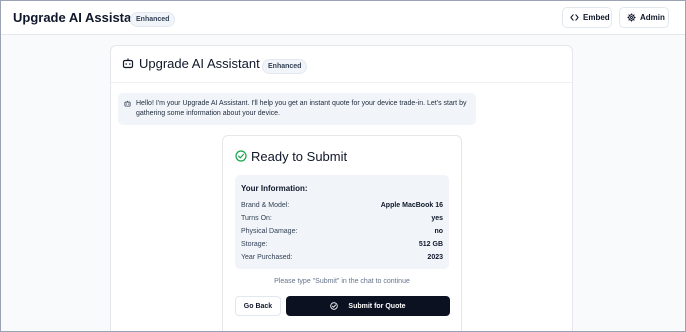 Image resolution: width=686 pixels, height=332 pixels. Describe the element at coordinates (437, 218) in the screenshot. I see `info-value: yes` at that location.